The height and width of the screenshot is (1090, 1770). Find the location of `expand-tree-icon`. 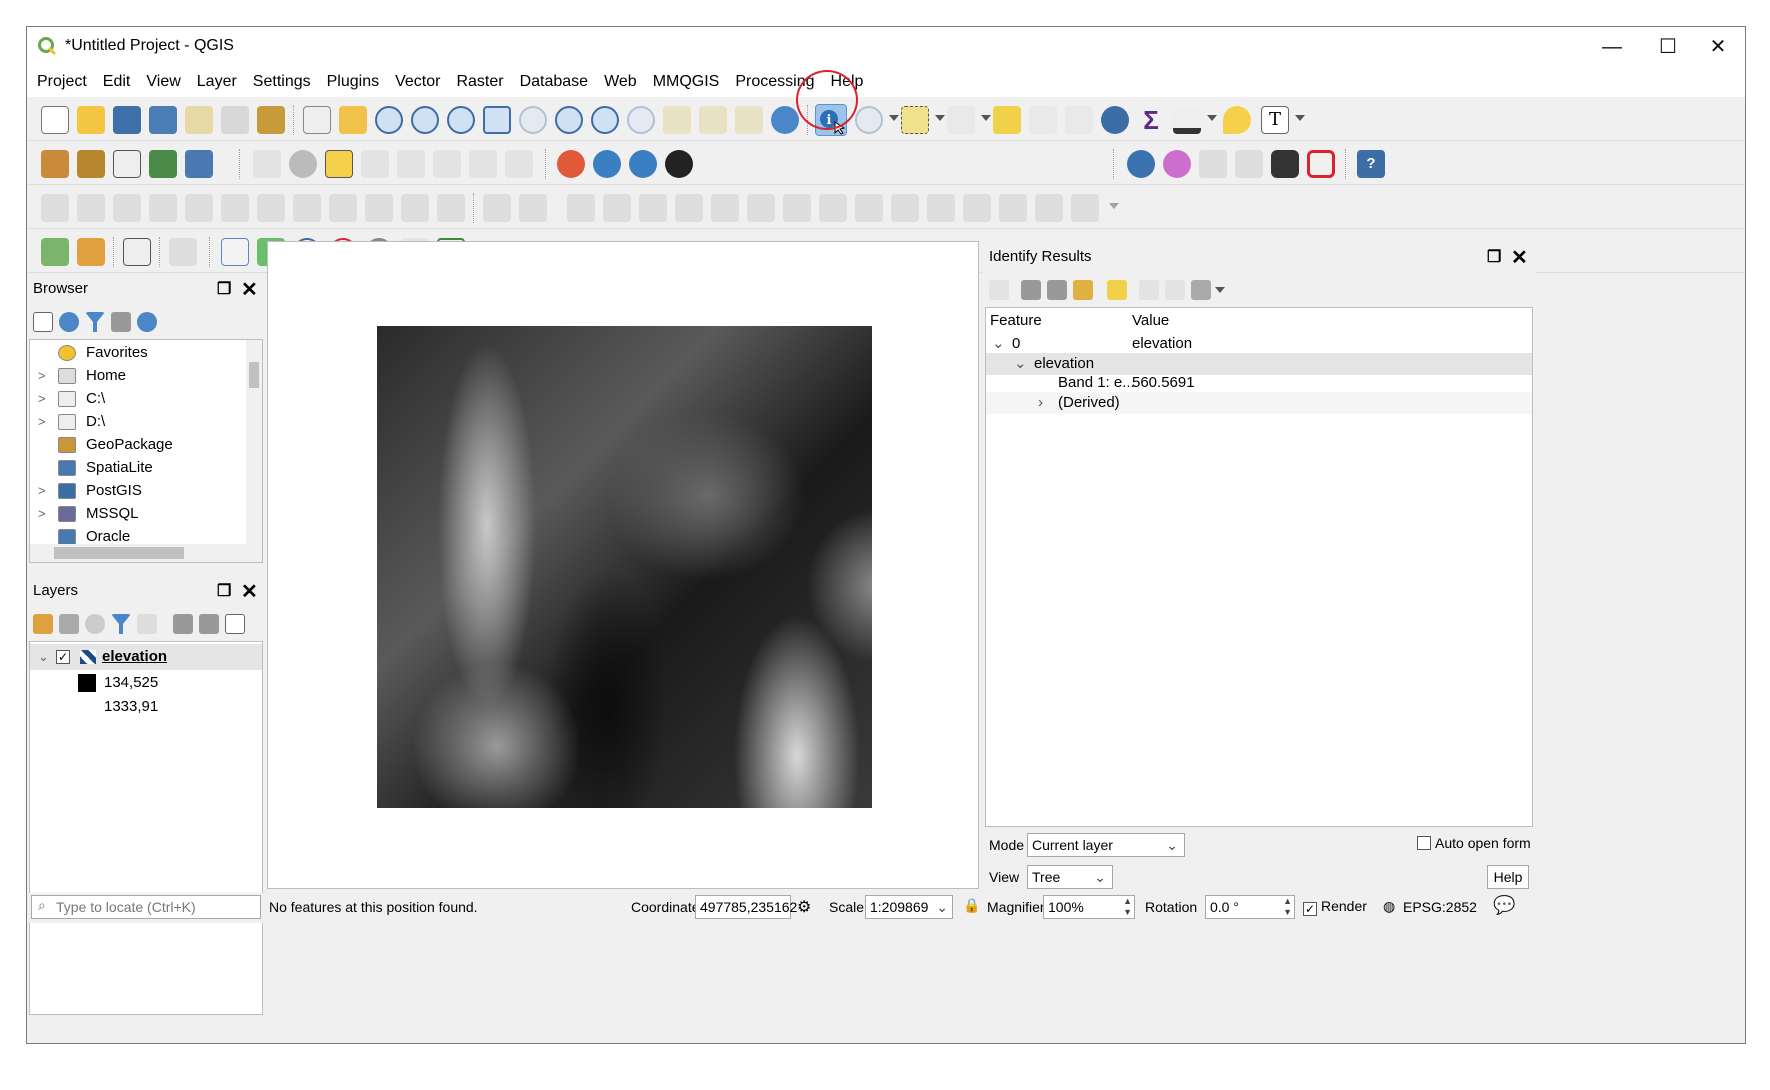

expand-tree-icon is located at coordinates (999, 290).